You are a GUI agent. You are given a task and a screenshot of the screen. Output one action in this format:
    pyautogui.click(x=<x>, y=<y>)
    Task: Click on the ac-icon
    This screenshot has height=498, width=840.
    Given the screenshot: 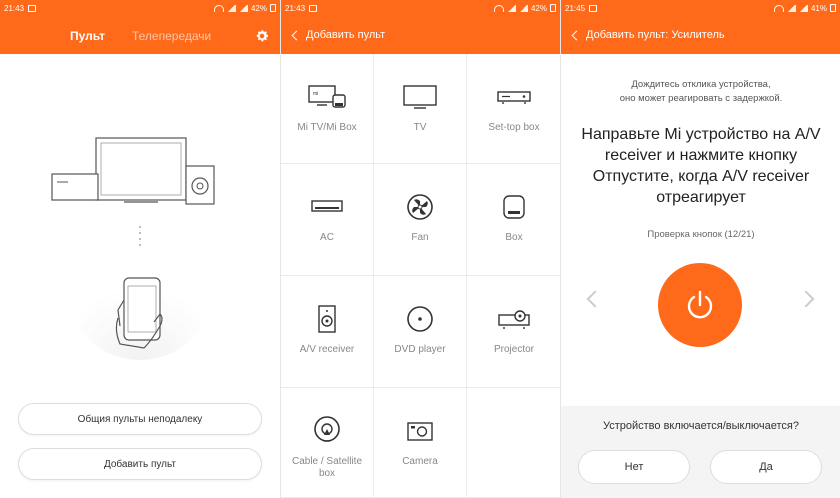 What is the action you would take?
    pyautogui.click(x=327, y=206)
    